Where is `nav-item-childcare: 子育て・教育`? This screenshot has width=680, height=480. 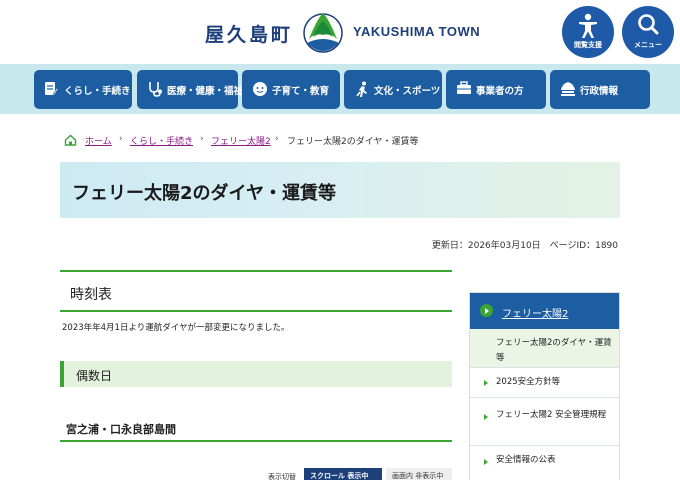 nav-item-childcare: 子育て・教育 is located at coordinates (291, 89).